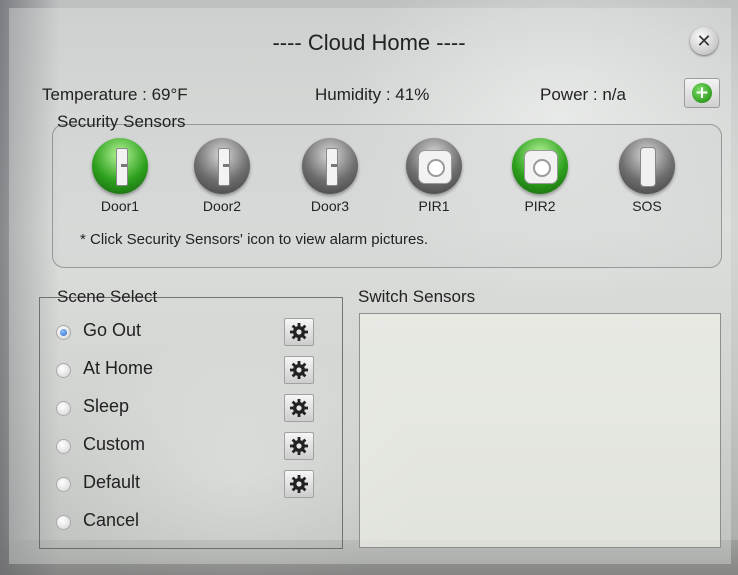 Image resolution: width=738 pixels, height=575 pixels. I want to click on sensor-label: Door3, so click(330, 206).